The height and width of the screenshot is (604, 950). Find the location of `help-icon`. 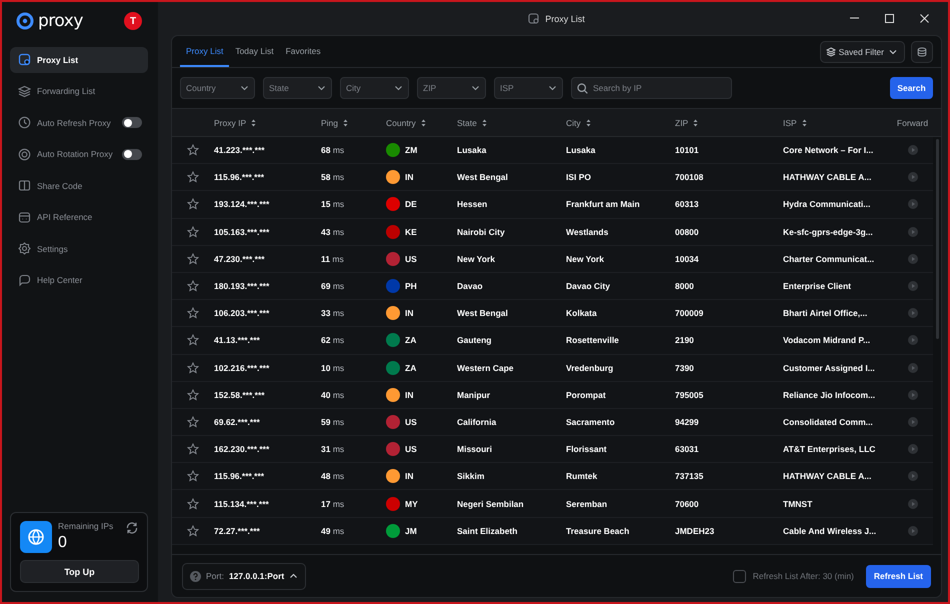

help-icon is located at coordinates (195, 576).